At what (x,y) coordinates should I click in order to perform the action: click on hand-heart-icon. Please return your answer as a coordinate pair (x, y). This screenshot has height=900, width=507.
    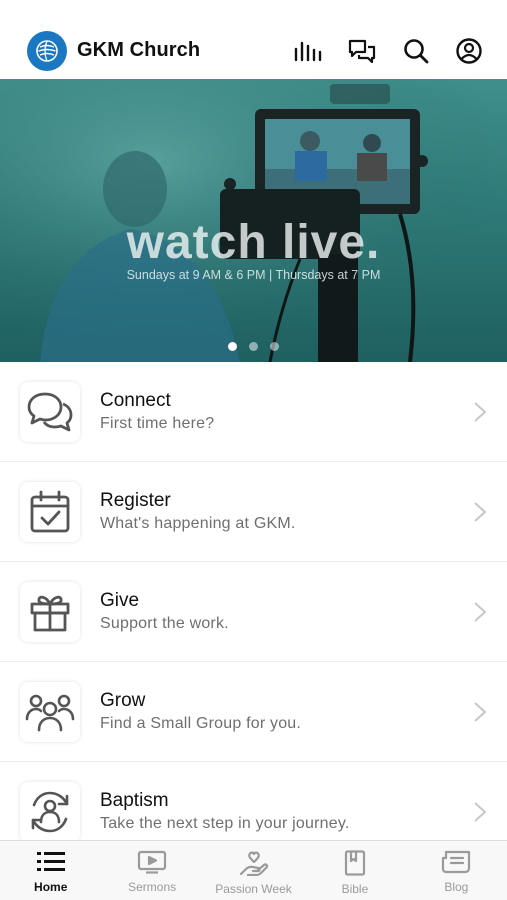
    Looking at the image, I should click on (253, 863).